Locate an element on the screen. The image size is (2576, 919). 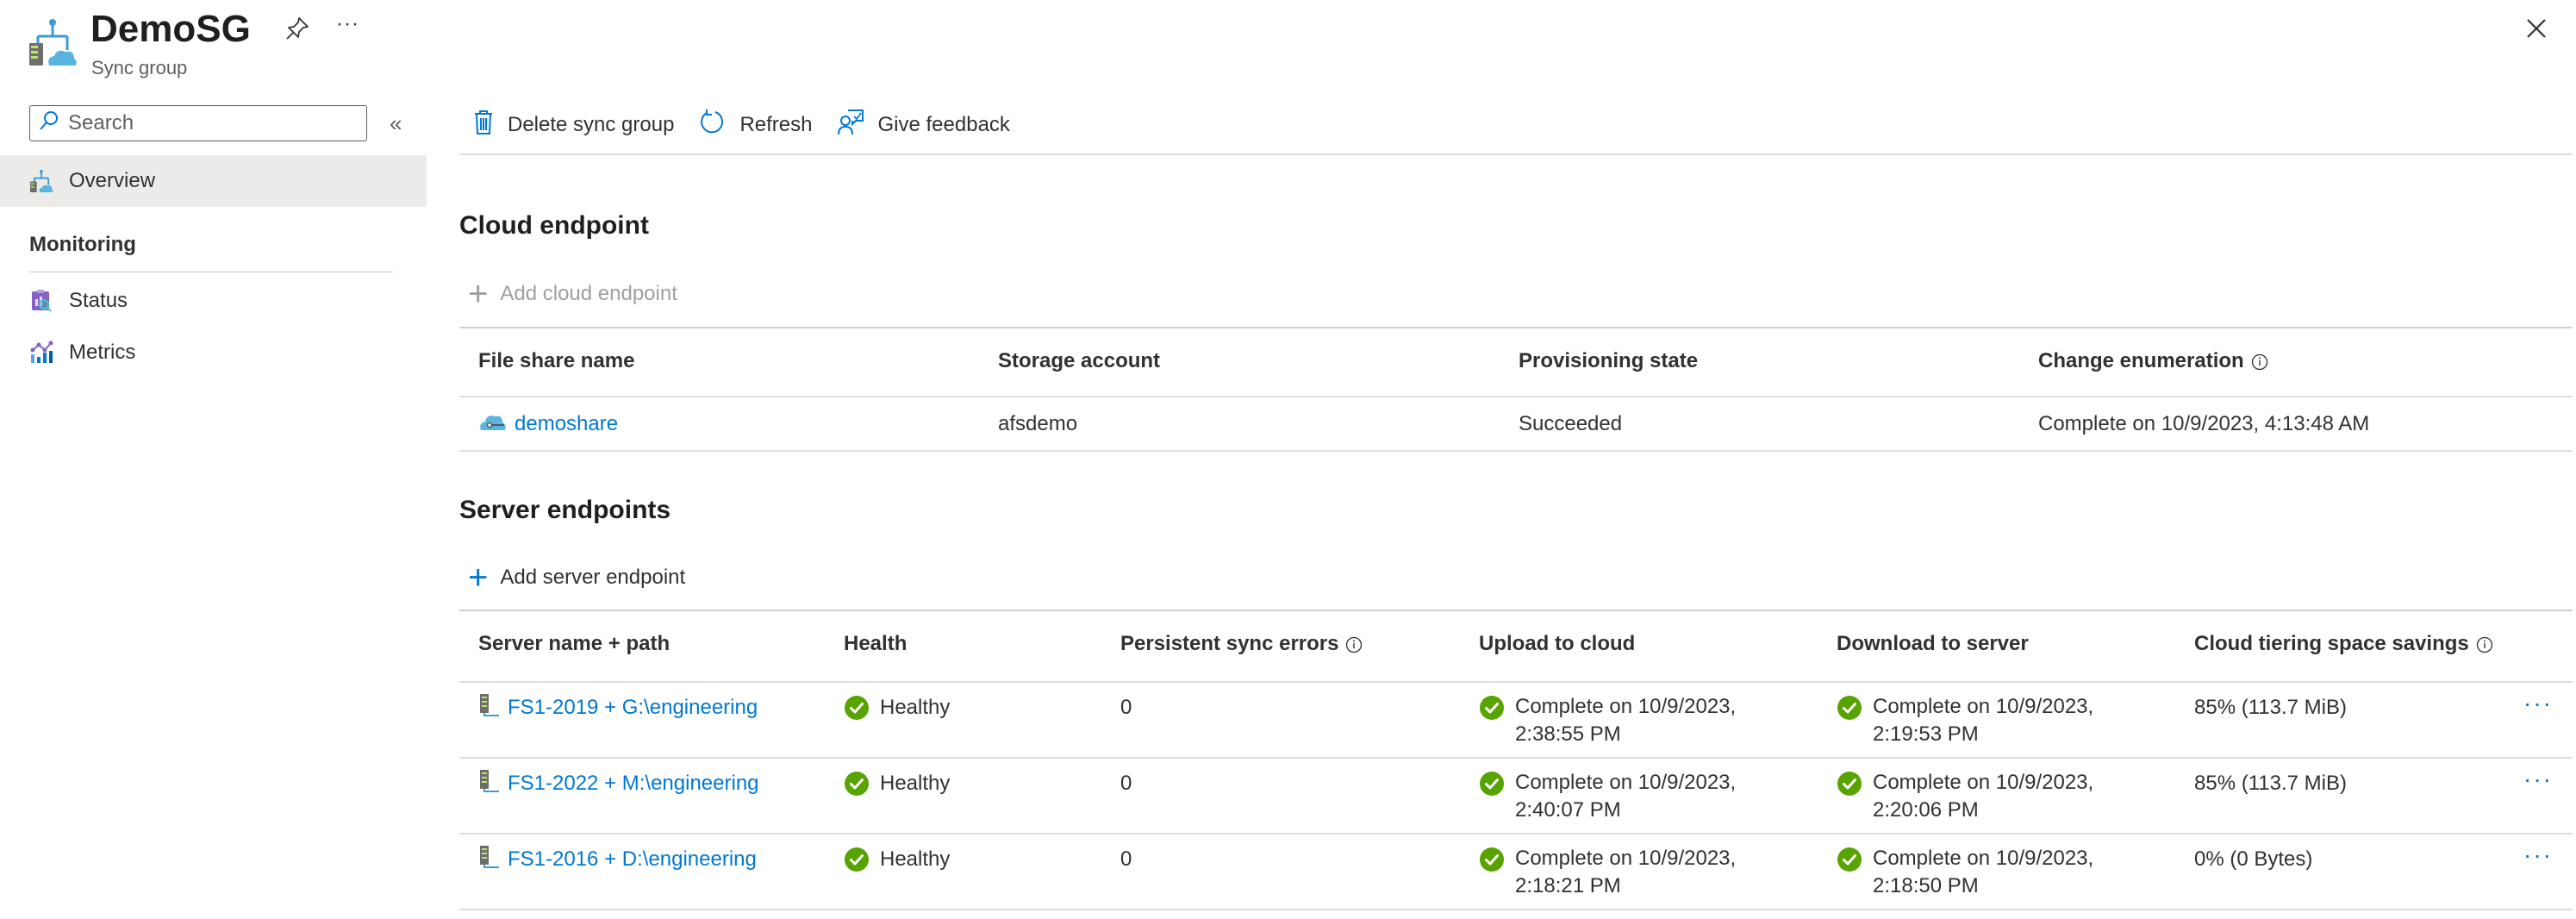
col-header-server: Server name + path is located at coordinates (574, 644).